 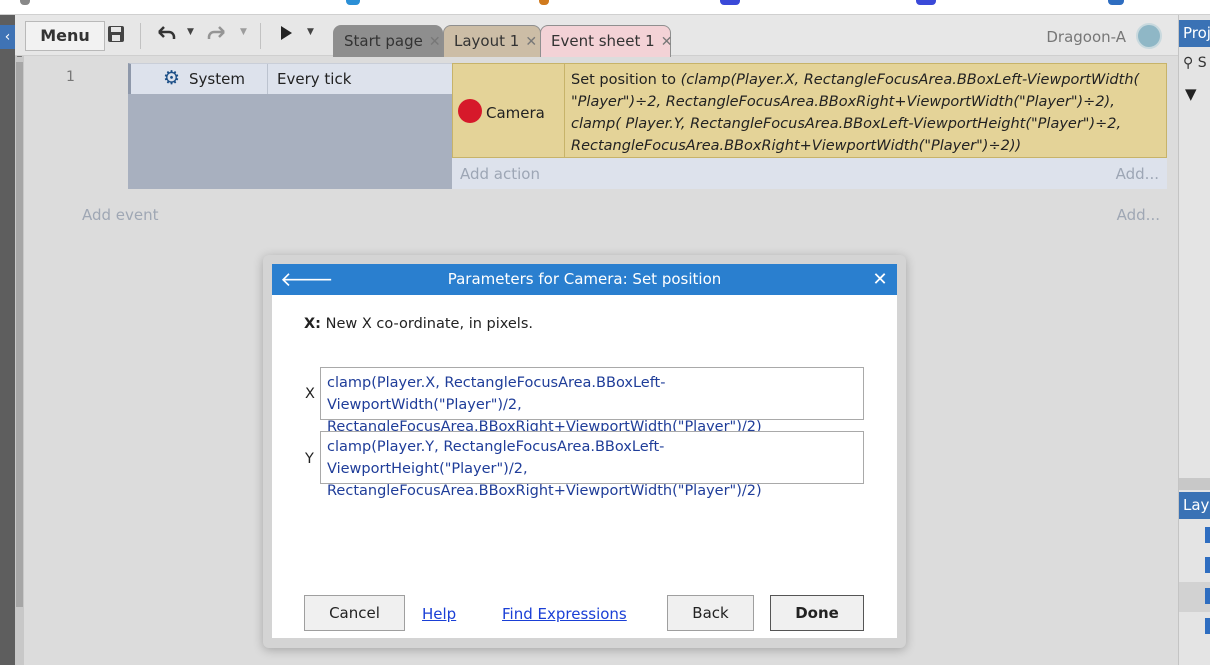 I want to click on event-condition: ⚙ System Every tick, so click(x=300, y=78).